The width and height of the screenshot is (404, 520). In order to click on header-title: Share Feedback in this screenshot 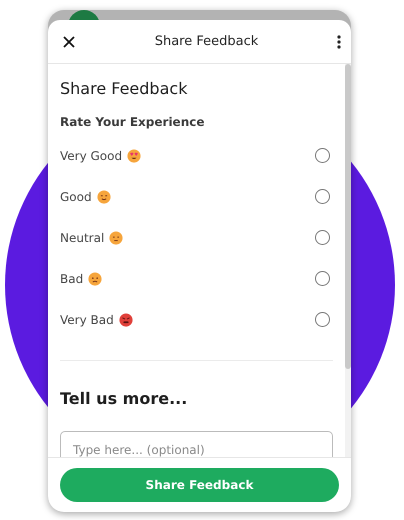, I will do `click(206, 41)`.